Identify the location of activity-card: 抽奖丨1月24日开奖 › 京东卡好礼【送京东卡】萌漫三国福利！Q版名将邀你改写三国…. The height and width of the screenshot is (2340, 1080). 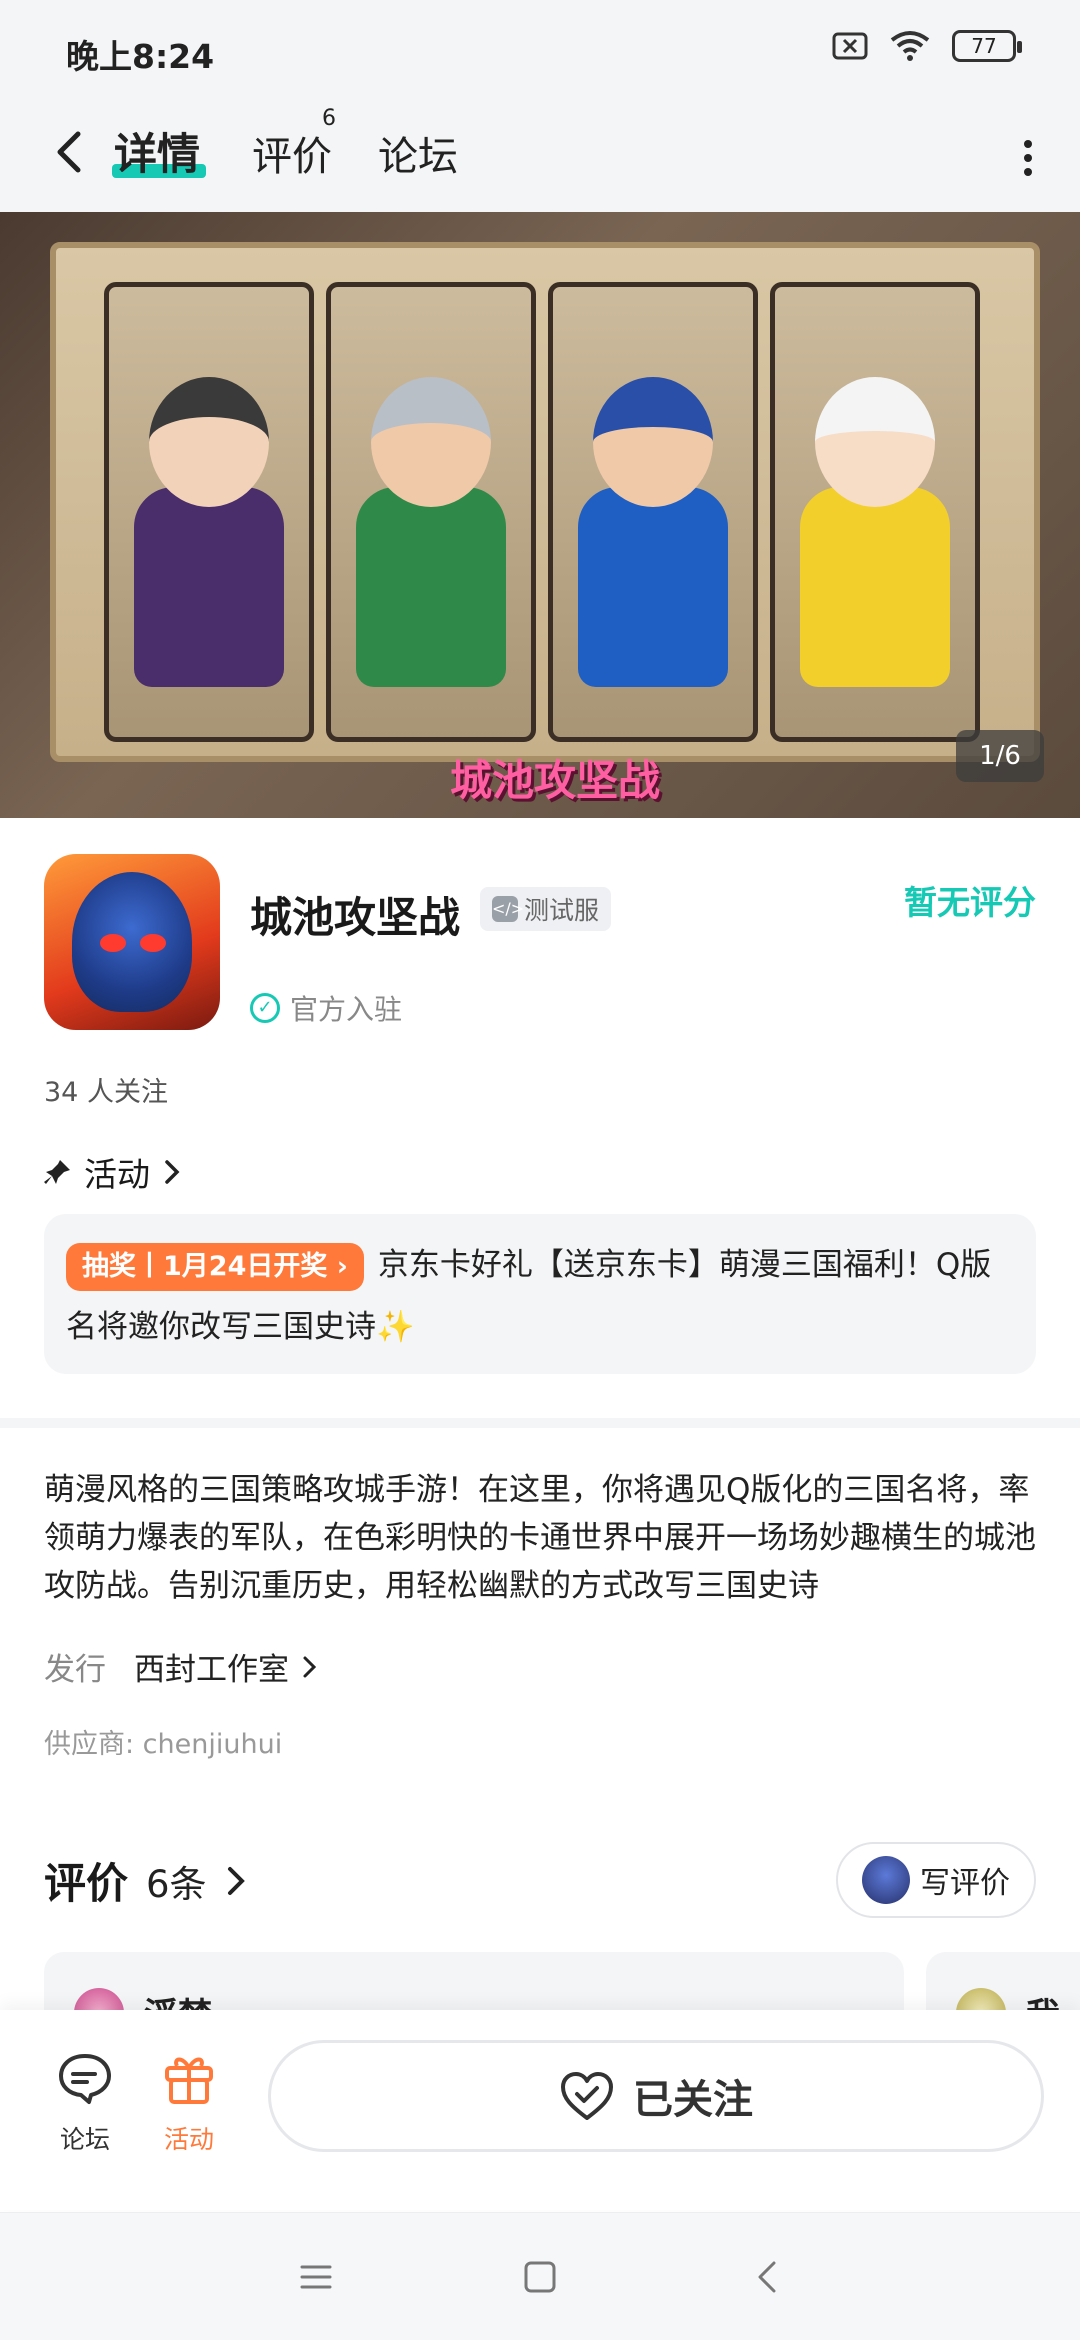
(540, 1294).